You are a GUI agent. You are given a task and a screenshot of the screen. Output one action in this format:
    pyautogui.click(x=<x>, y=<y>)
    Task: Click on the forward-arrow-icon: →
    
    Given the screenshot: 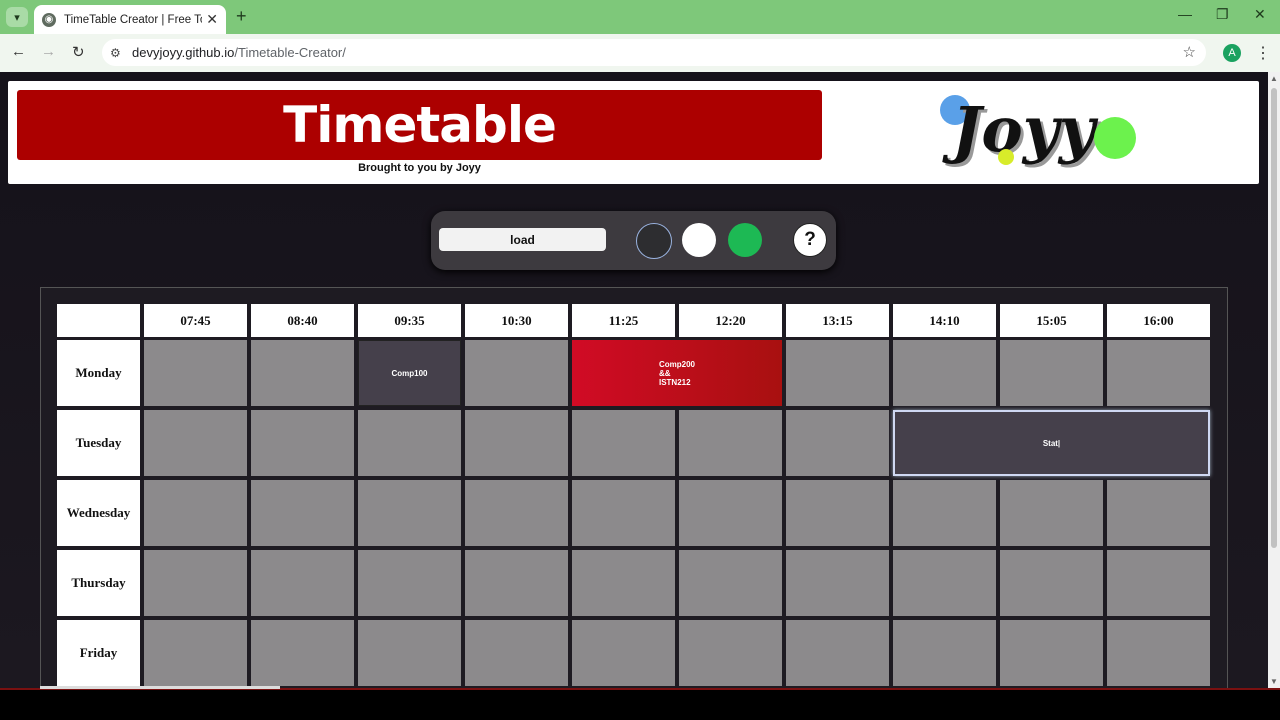 What is the action you would take?
    pyautogui.click(x=48, y=51)
    